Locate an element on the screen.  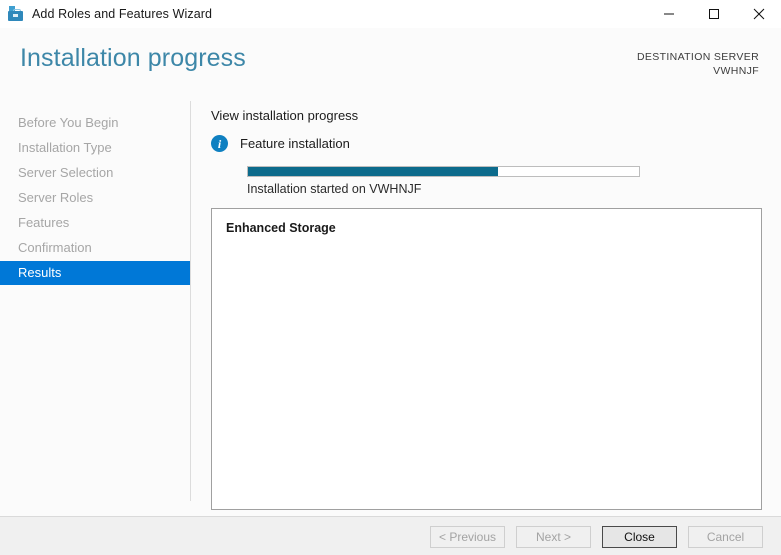
main-heading: View installation progress is located at coordinates (285, 115).